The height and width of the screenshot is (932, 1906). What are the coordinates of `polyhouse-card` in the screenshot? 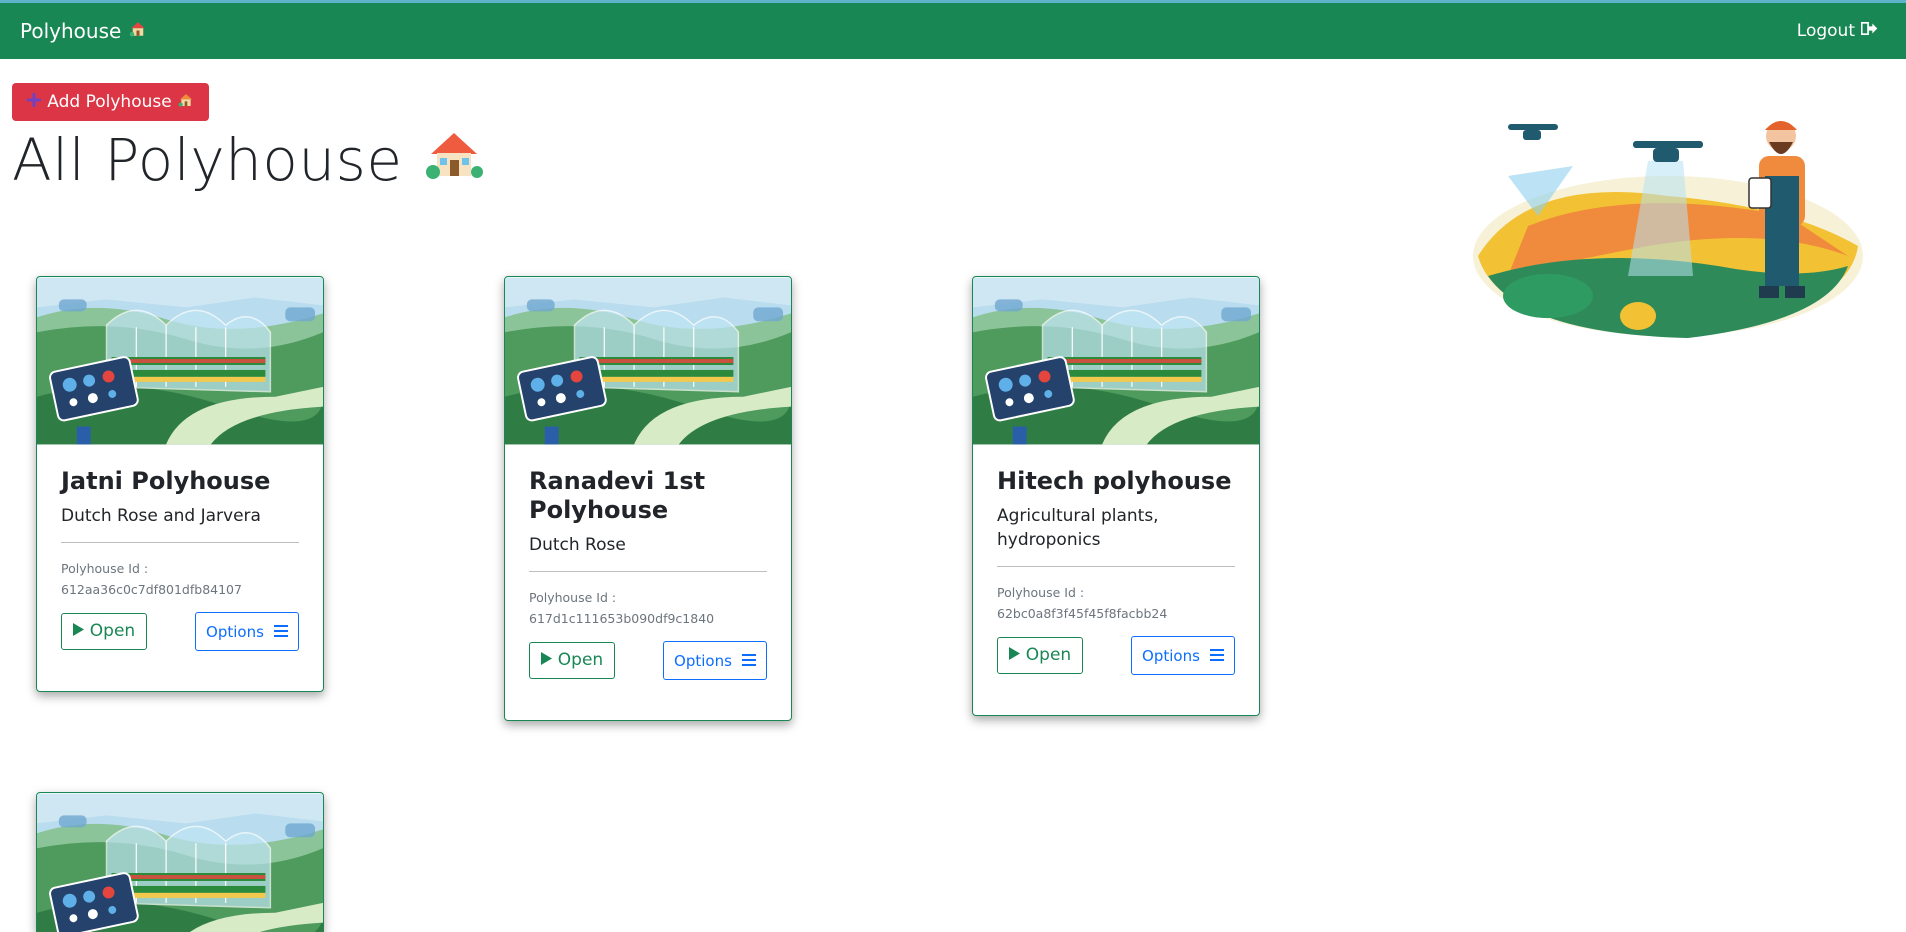 It's located at (180, 862).